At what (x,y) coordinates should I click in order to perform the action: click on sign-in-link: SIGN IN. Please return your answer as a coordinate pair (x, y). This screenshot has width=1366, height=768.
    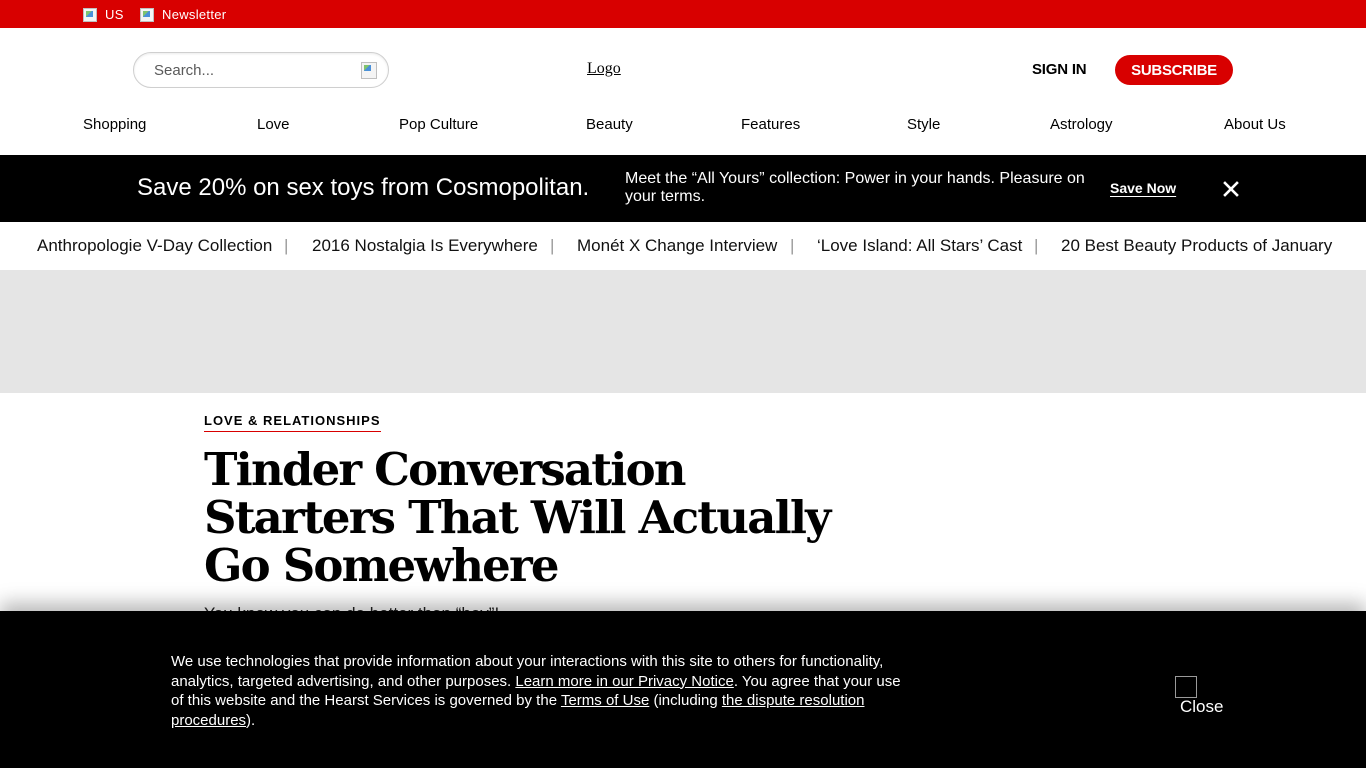
    Looking at the image, I should click on (1059, 69).